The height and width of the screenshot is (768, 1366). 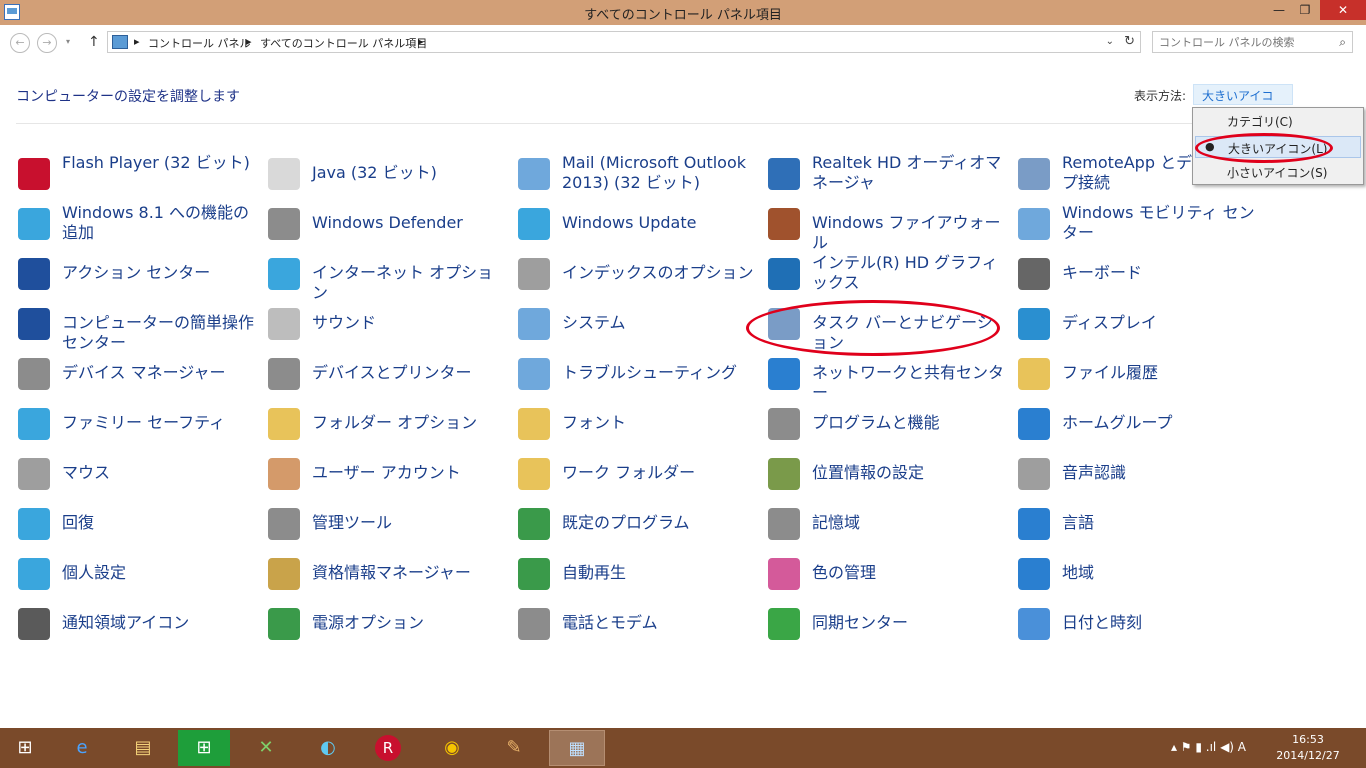 I want to click on start-button: ⊞, so click(x=25, y=748).